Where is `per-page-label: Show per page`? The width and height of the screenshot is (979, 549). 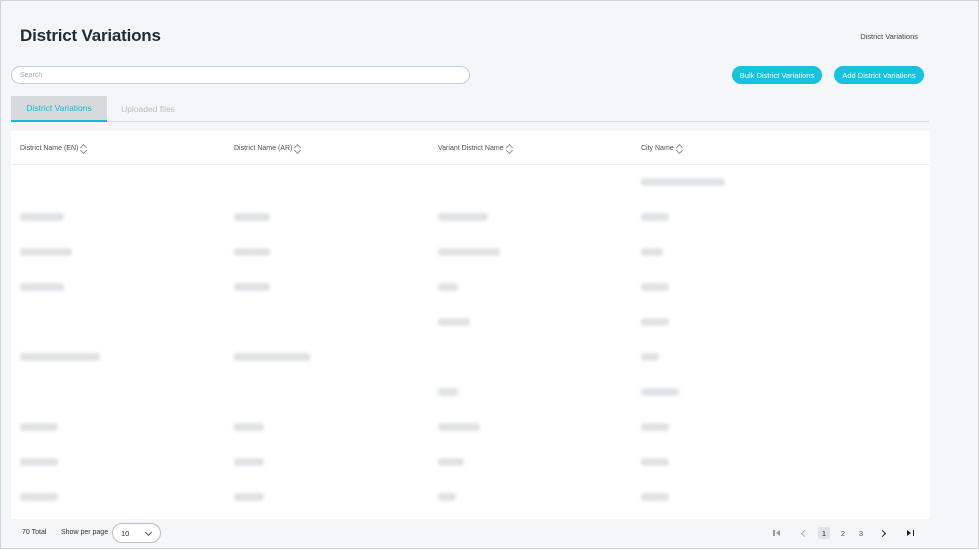 per-page-label: Show per page is located at coordinates (85, 532).